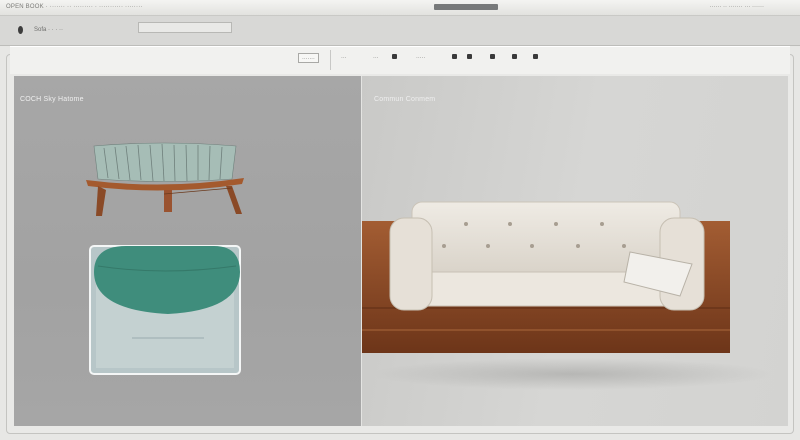  I want to click on tool-button-4: ·····, so click(420, 58).